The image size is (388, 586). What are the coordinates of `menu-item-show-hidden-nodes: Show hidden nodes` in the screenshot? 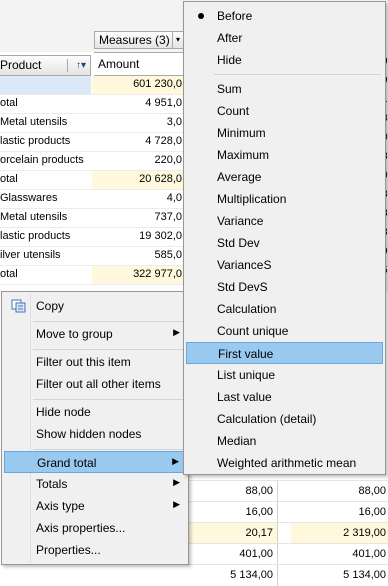 It's located at (95, 434).